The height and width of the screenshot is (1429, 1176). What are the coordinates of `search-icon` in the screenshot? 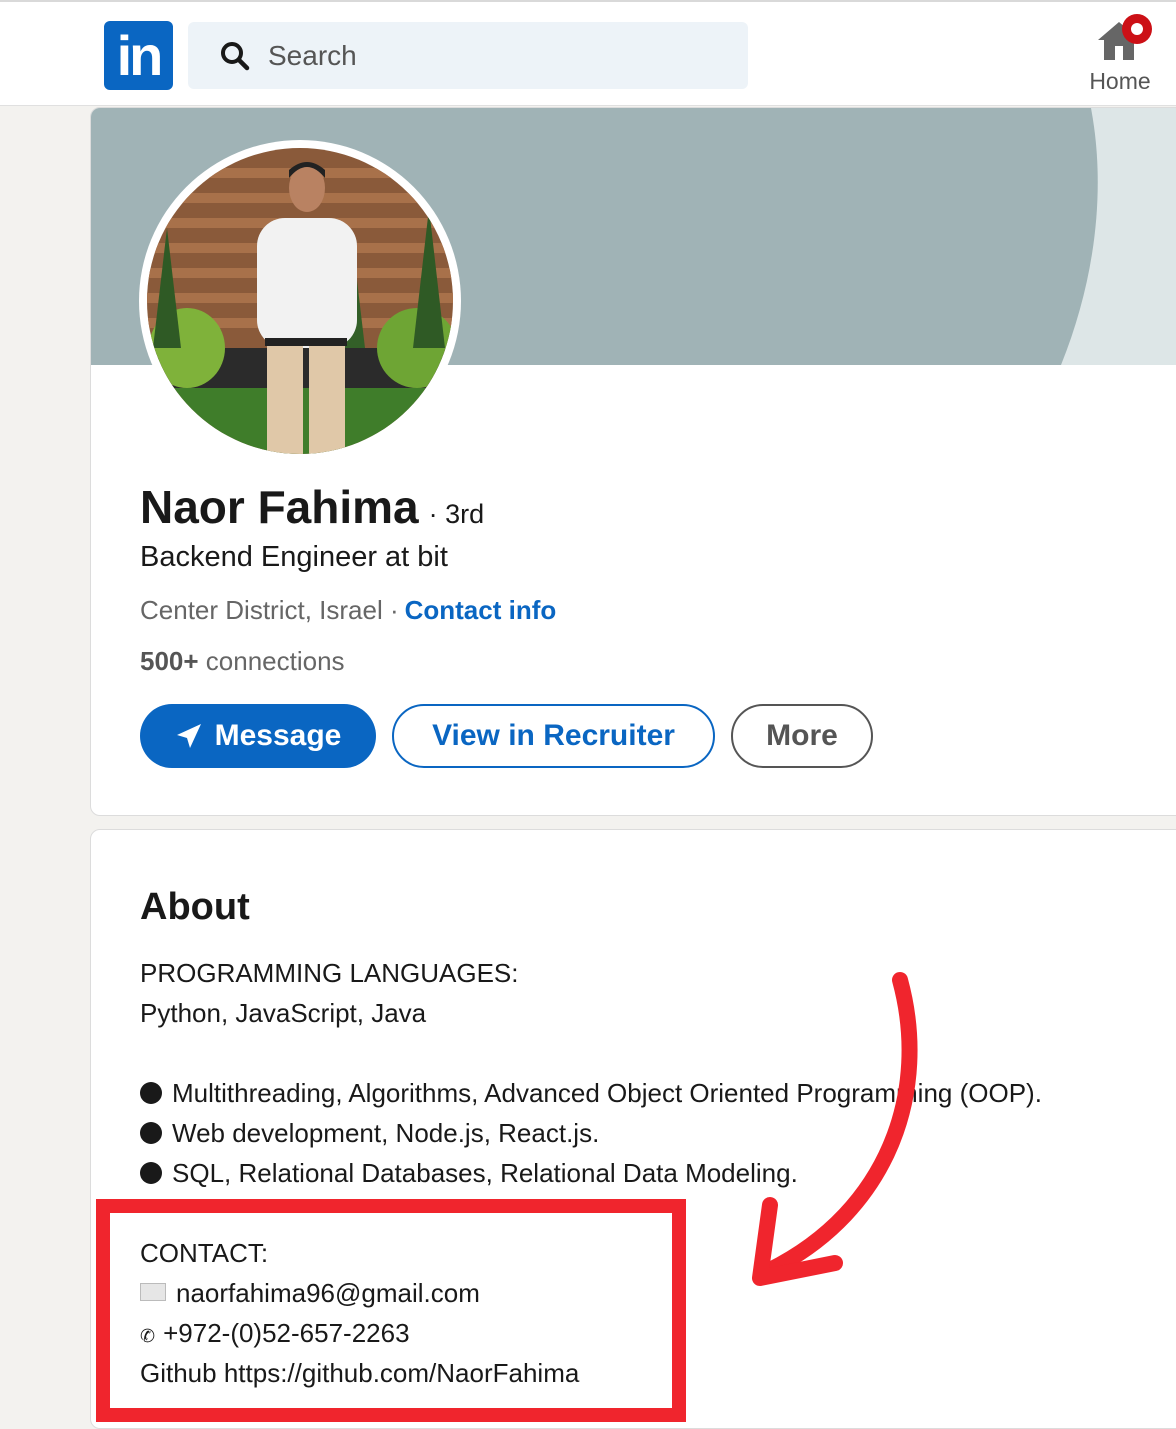 It's located at (235, 55).